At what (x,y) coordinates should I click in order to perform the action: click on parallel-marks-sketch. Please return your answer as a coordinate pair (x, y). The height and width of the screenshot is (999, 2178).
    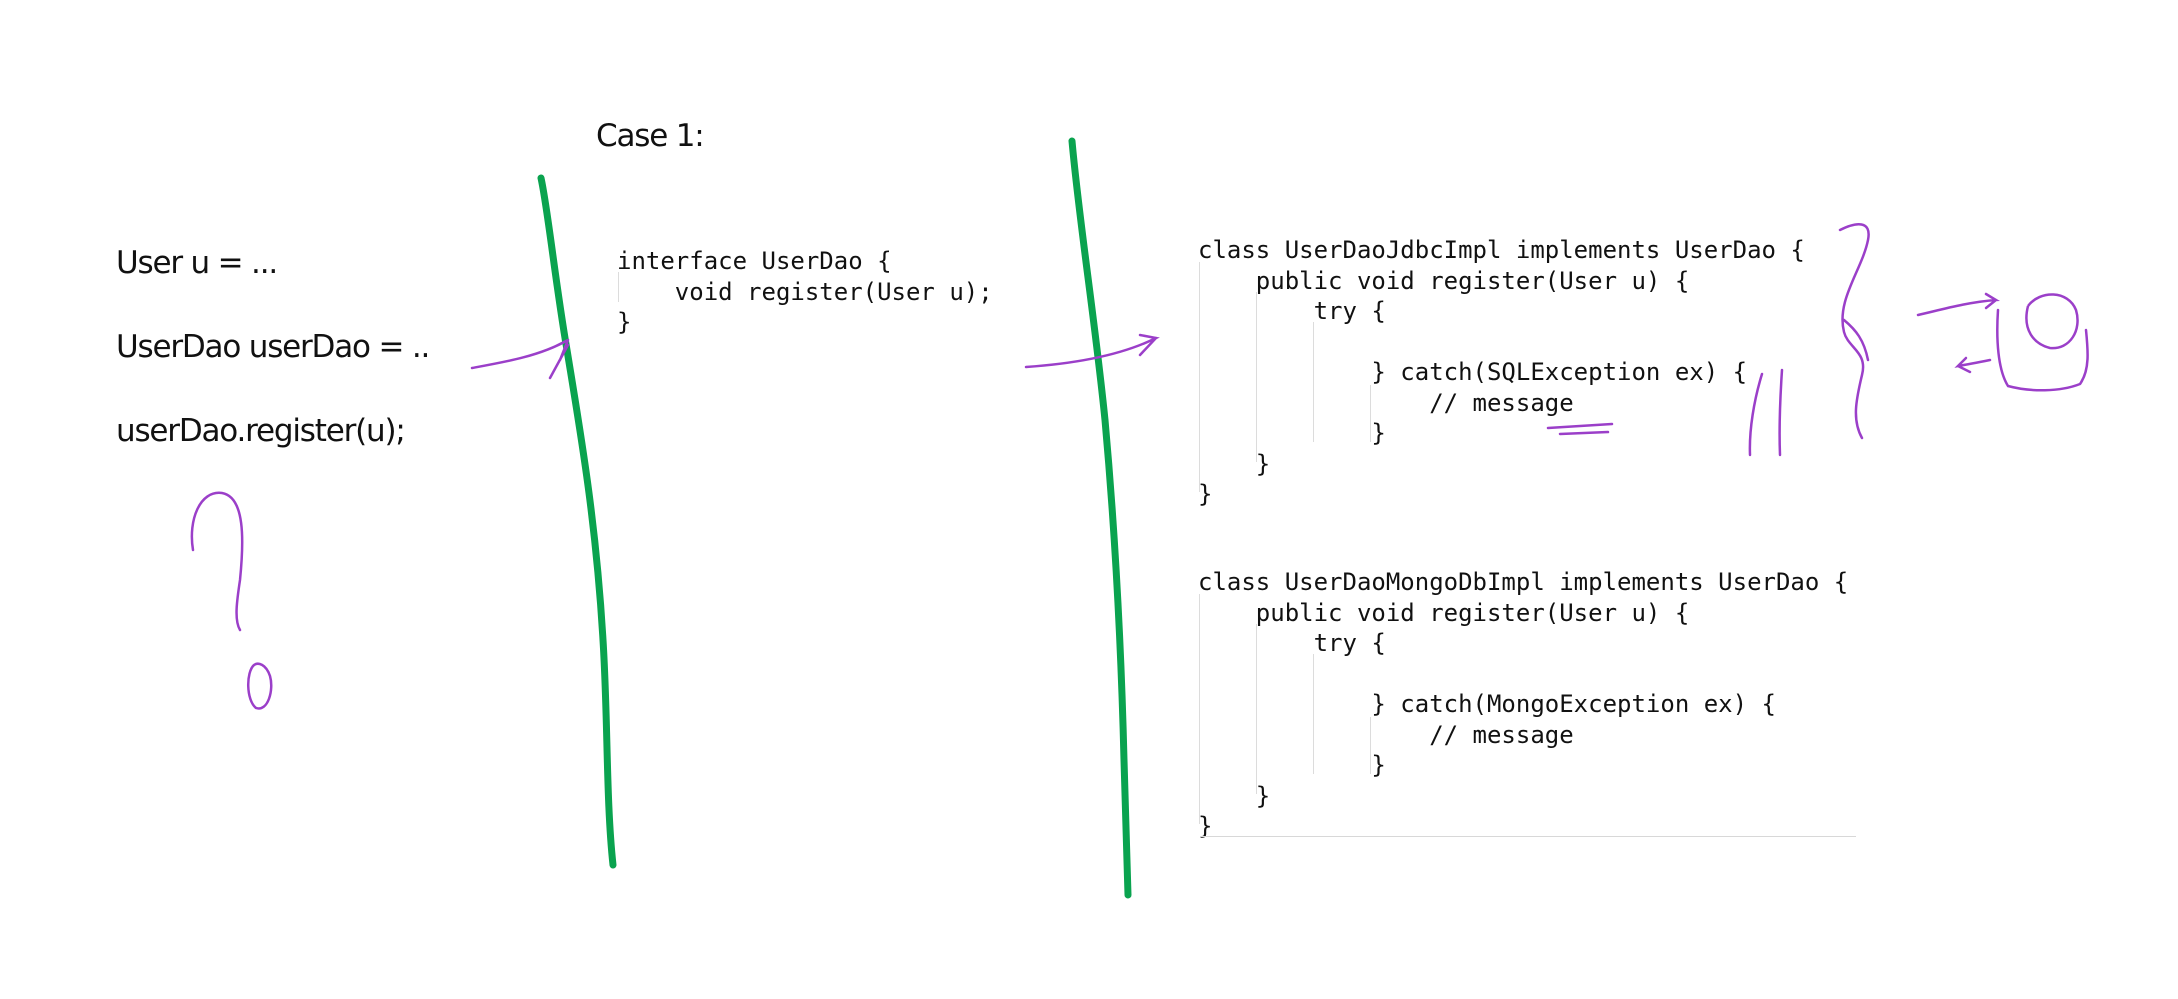
    Looking at the image, I should click on (1766, 412).